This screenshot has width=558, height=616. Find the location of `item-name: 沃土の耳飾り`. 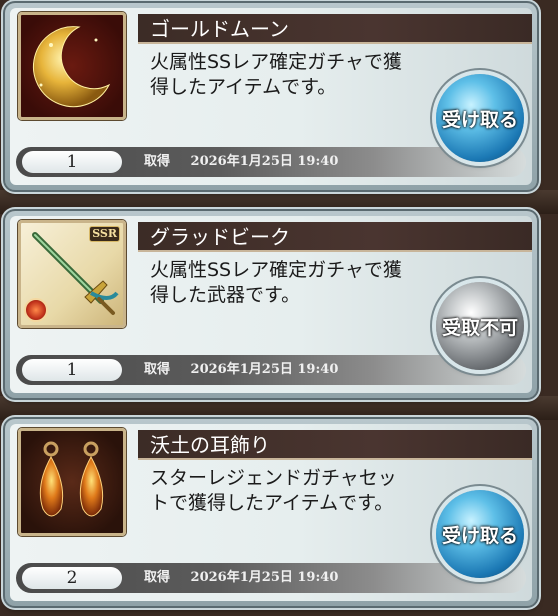

item-name: 沃土の耳飾り is located at coordinates (335, 445).